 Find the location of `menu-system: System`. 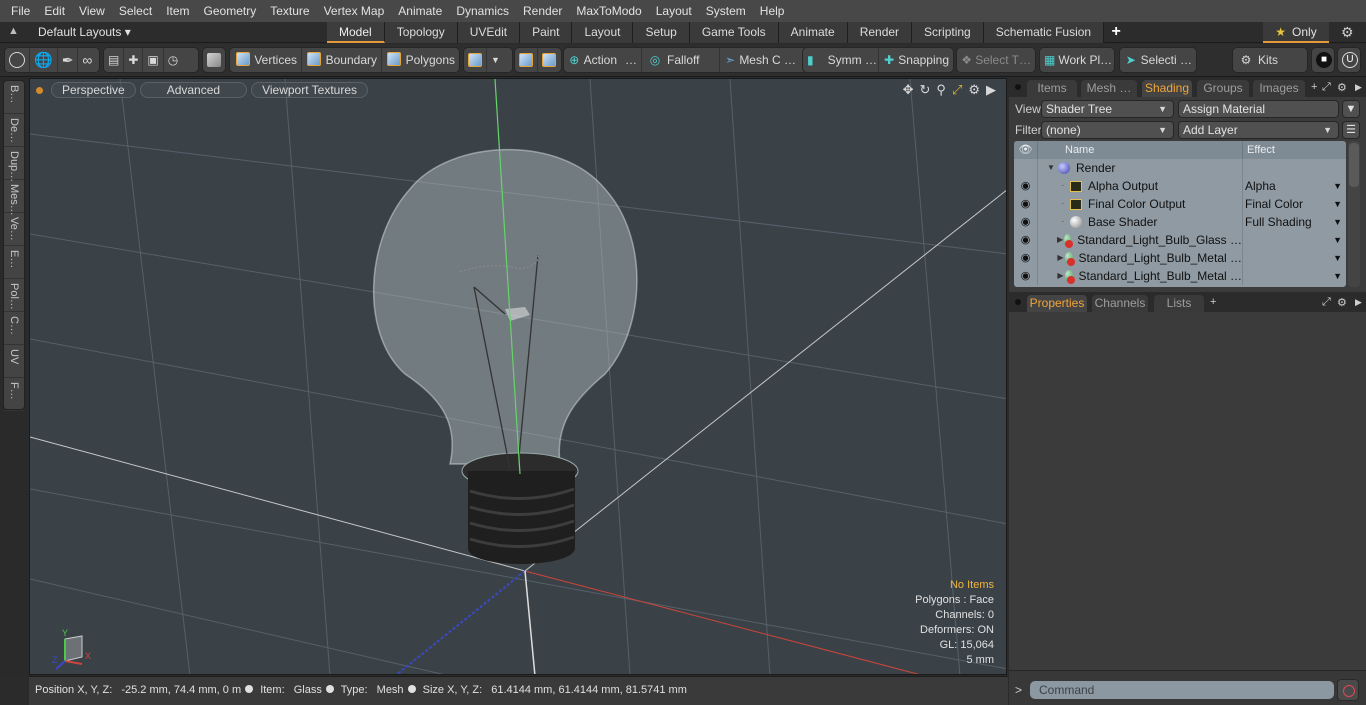

menu-system: System is located at coordinates (726, 11).